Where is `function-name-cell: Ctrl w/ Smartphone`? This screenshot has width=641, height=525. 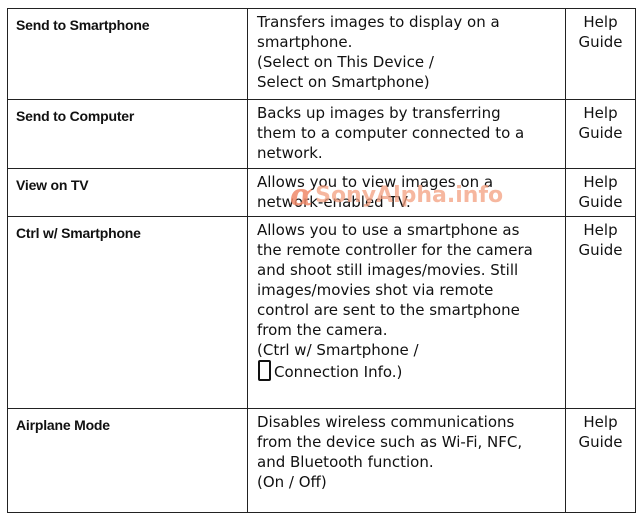
function-name-cell: Ctrl w/ Smartphone is located at coordinates (127, 312).